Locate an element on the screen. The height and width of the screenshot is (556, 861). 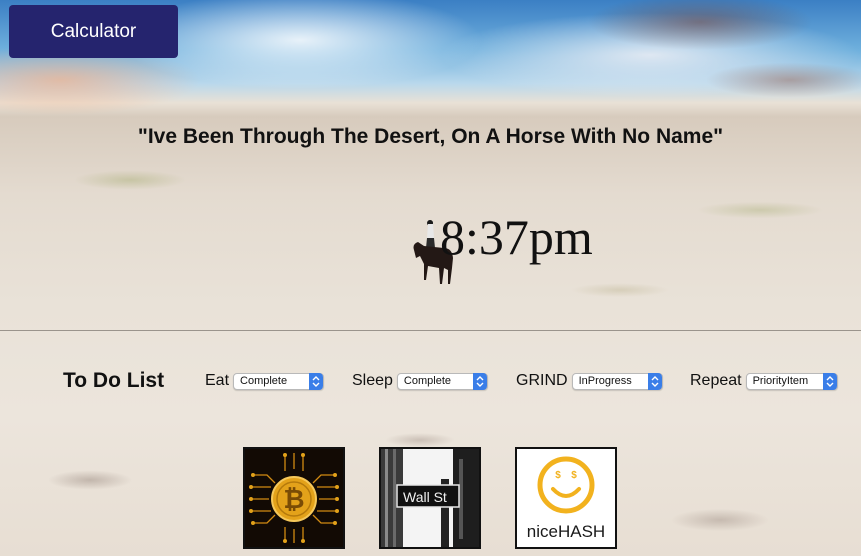
bitcoin-circuit-icon: ₿ is located at coordinates (294, 498).